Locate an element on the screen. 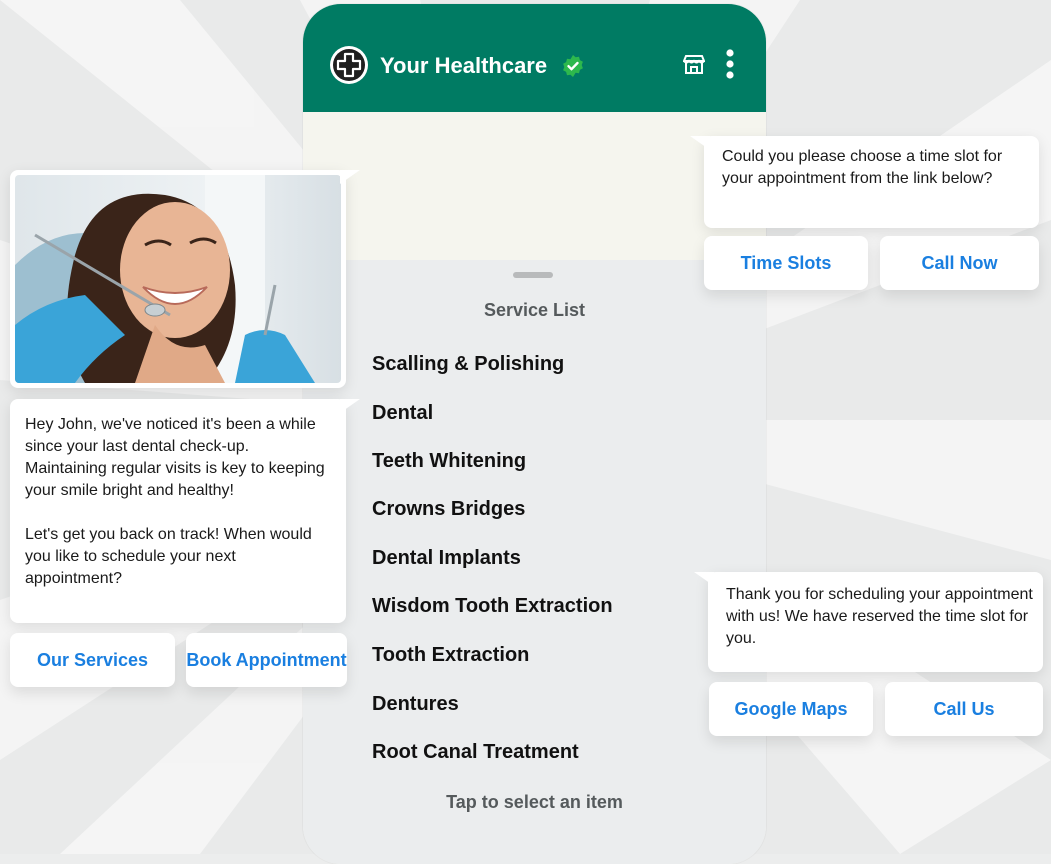 Image resolution: width=1051 pixels, height=864 pixels. call-us-button: Call Us is located at coordinates (964, 709).